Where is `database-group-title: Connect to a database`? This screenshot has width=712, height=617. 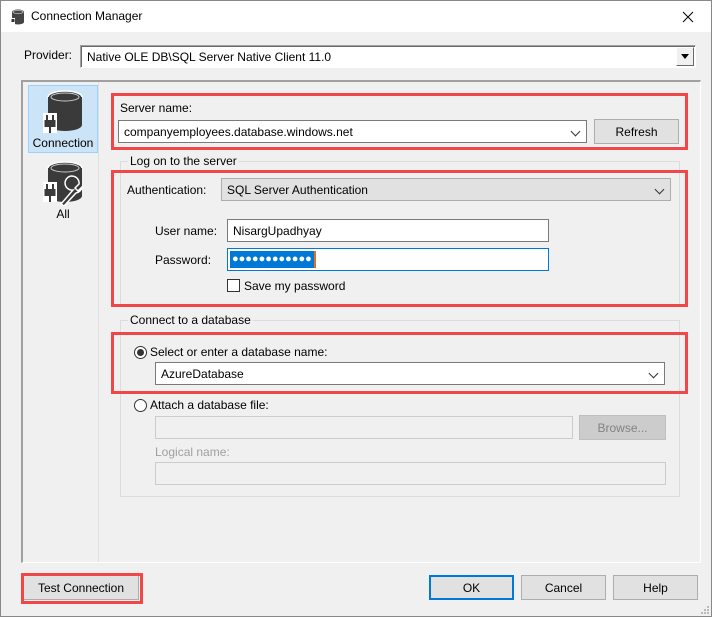 database-group-title: Connect to a database is located at coordinates (190, 320).